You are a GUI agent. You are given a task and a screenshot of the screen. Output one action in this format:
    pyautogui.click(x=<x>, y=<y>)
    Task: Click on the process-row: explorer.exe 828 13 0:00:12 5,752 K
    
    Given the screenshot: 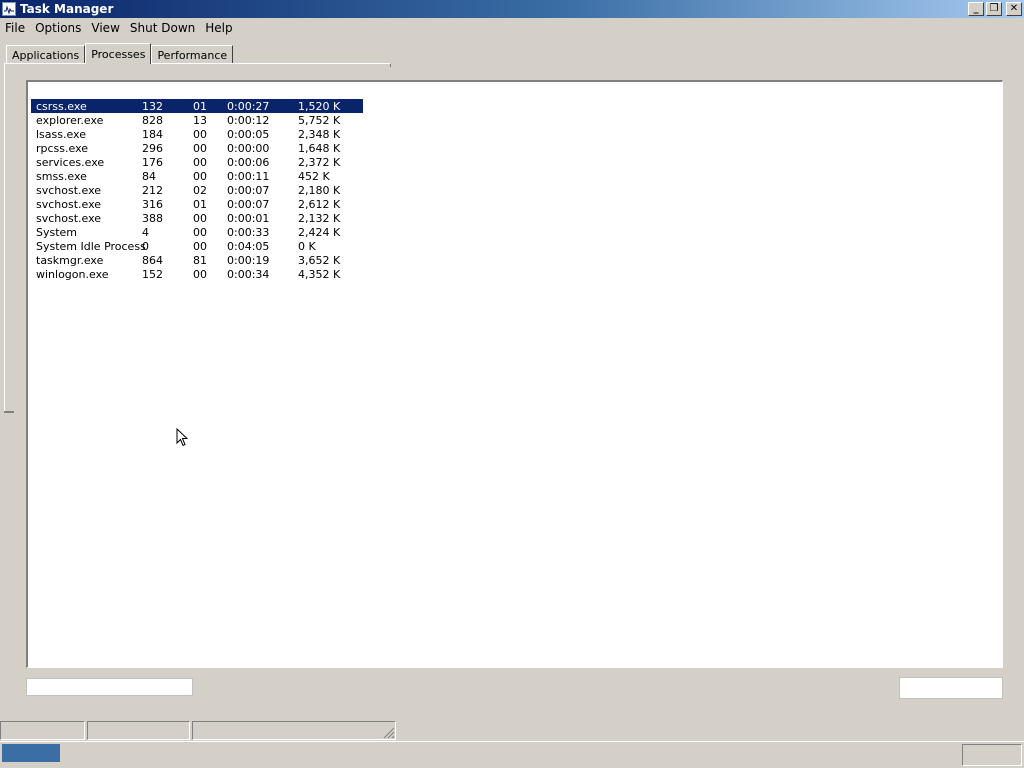 What is the action you would take?
    pyautogui.click(x=197, y=120)
    